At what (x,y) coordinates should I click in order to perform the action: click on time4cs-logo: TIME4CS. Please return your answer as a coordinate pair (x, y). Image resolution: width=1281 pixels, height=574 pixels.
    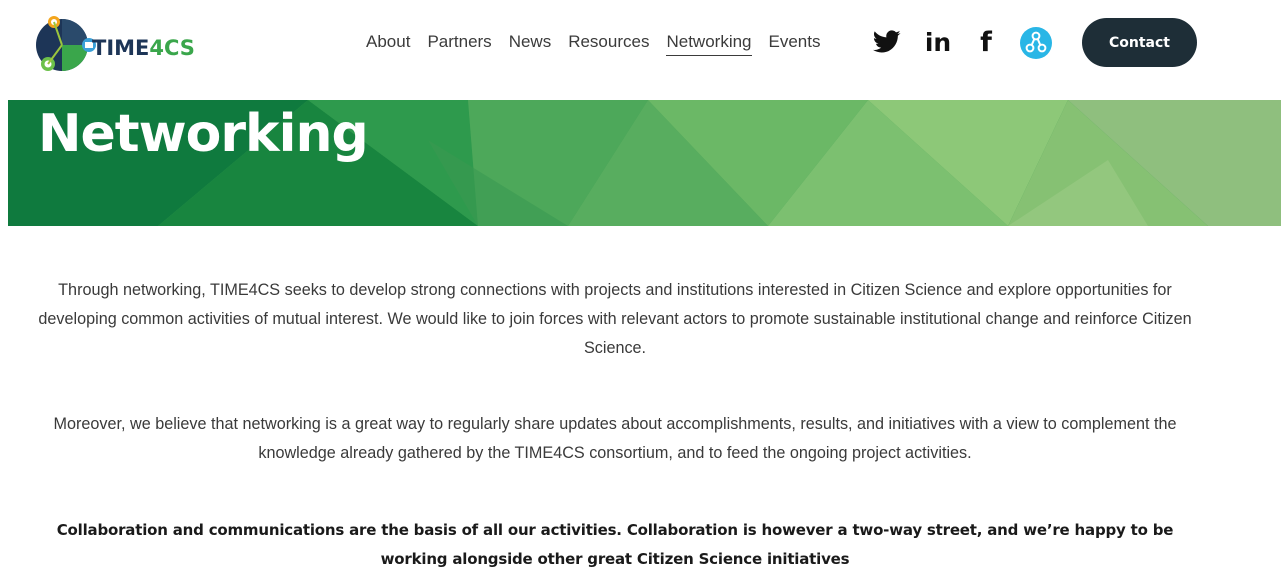
    Looking at the image, I should click on (124, 45).